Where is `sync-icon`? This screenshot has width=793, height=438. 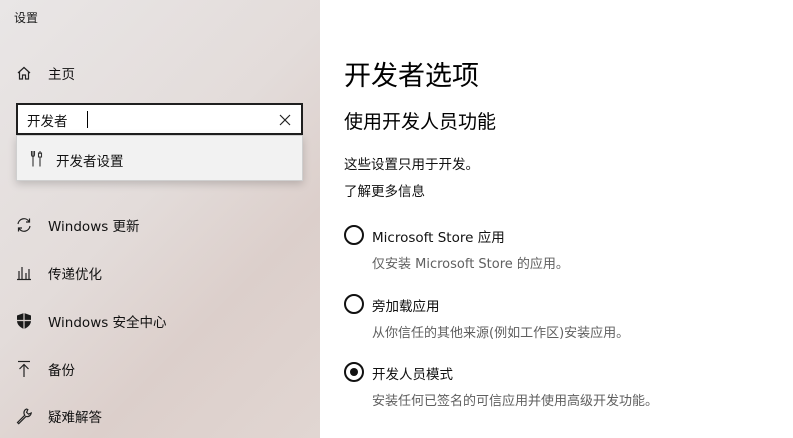
sync-icon is located at coordinates (24, 225).